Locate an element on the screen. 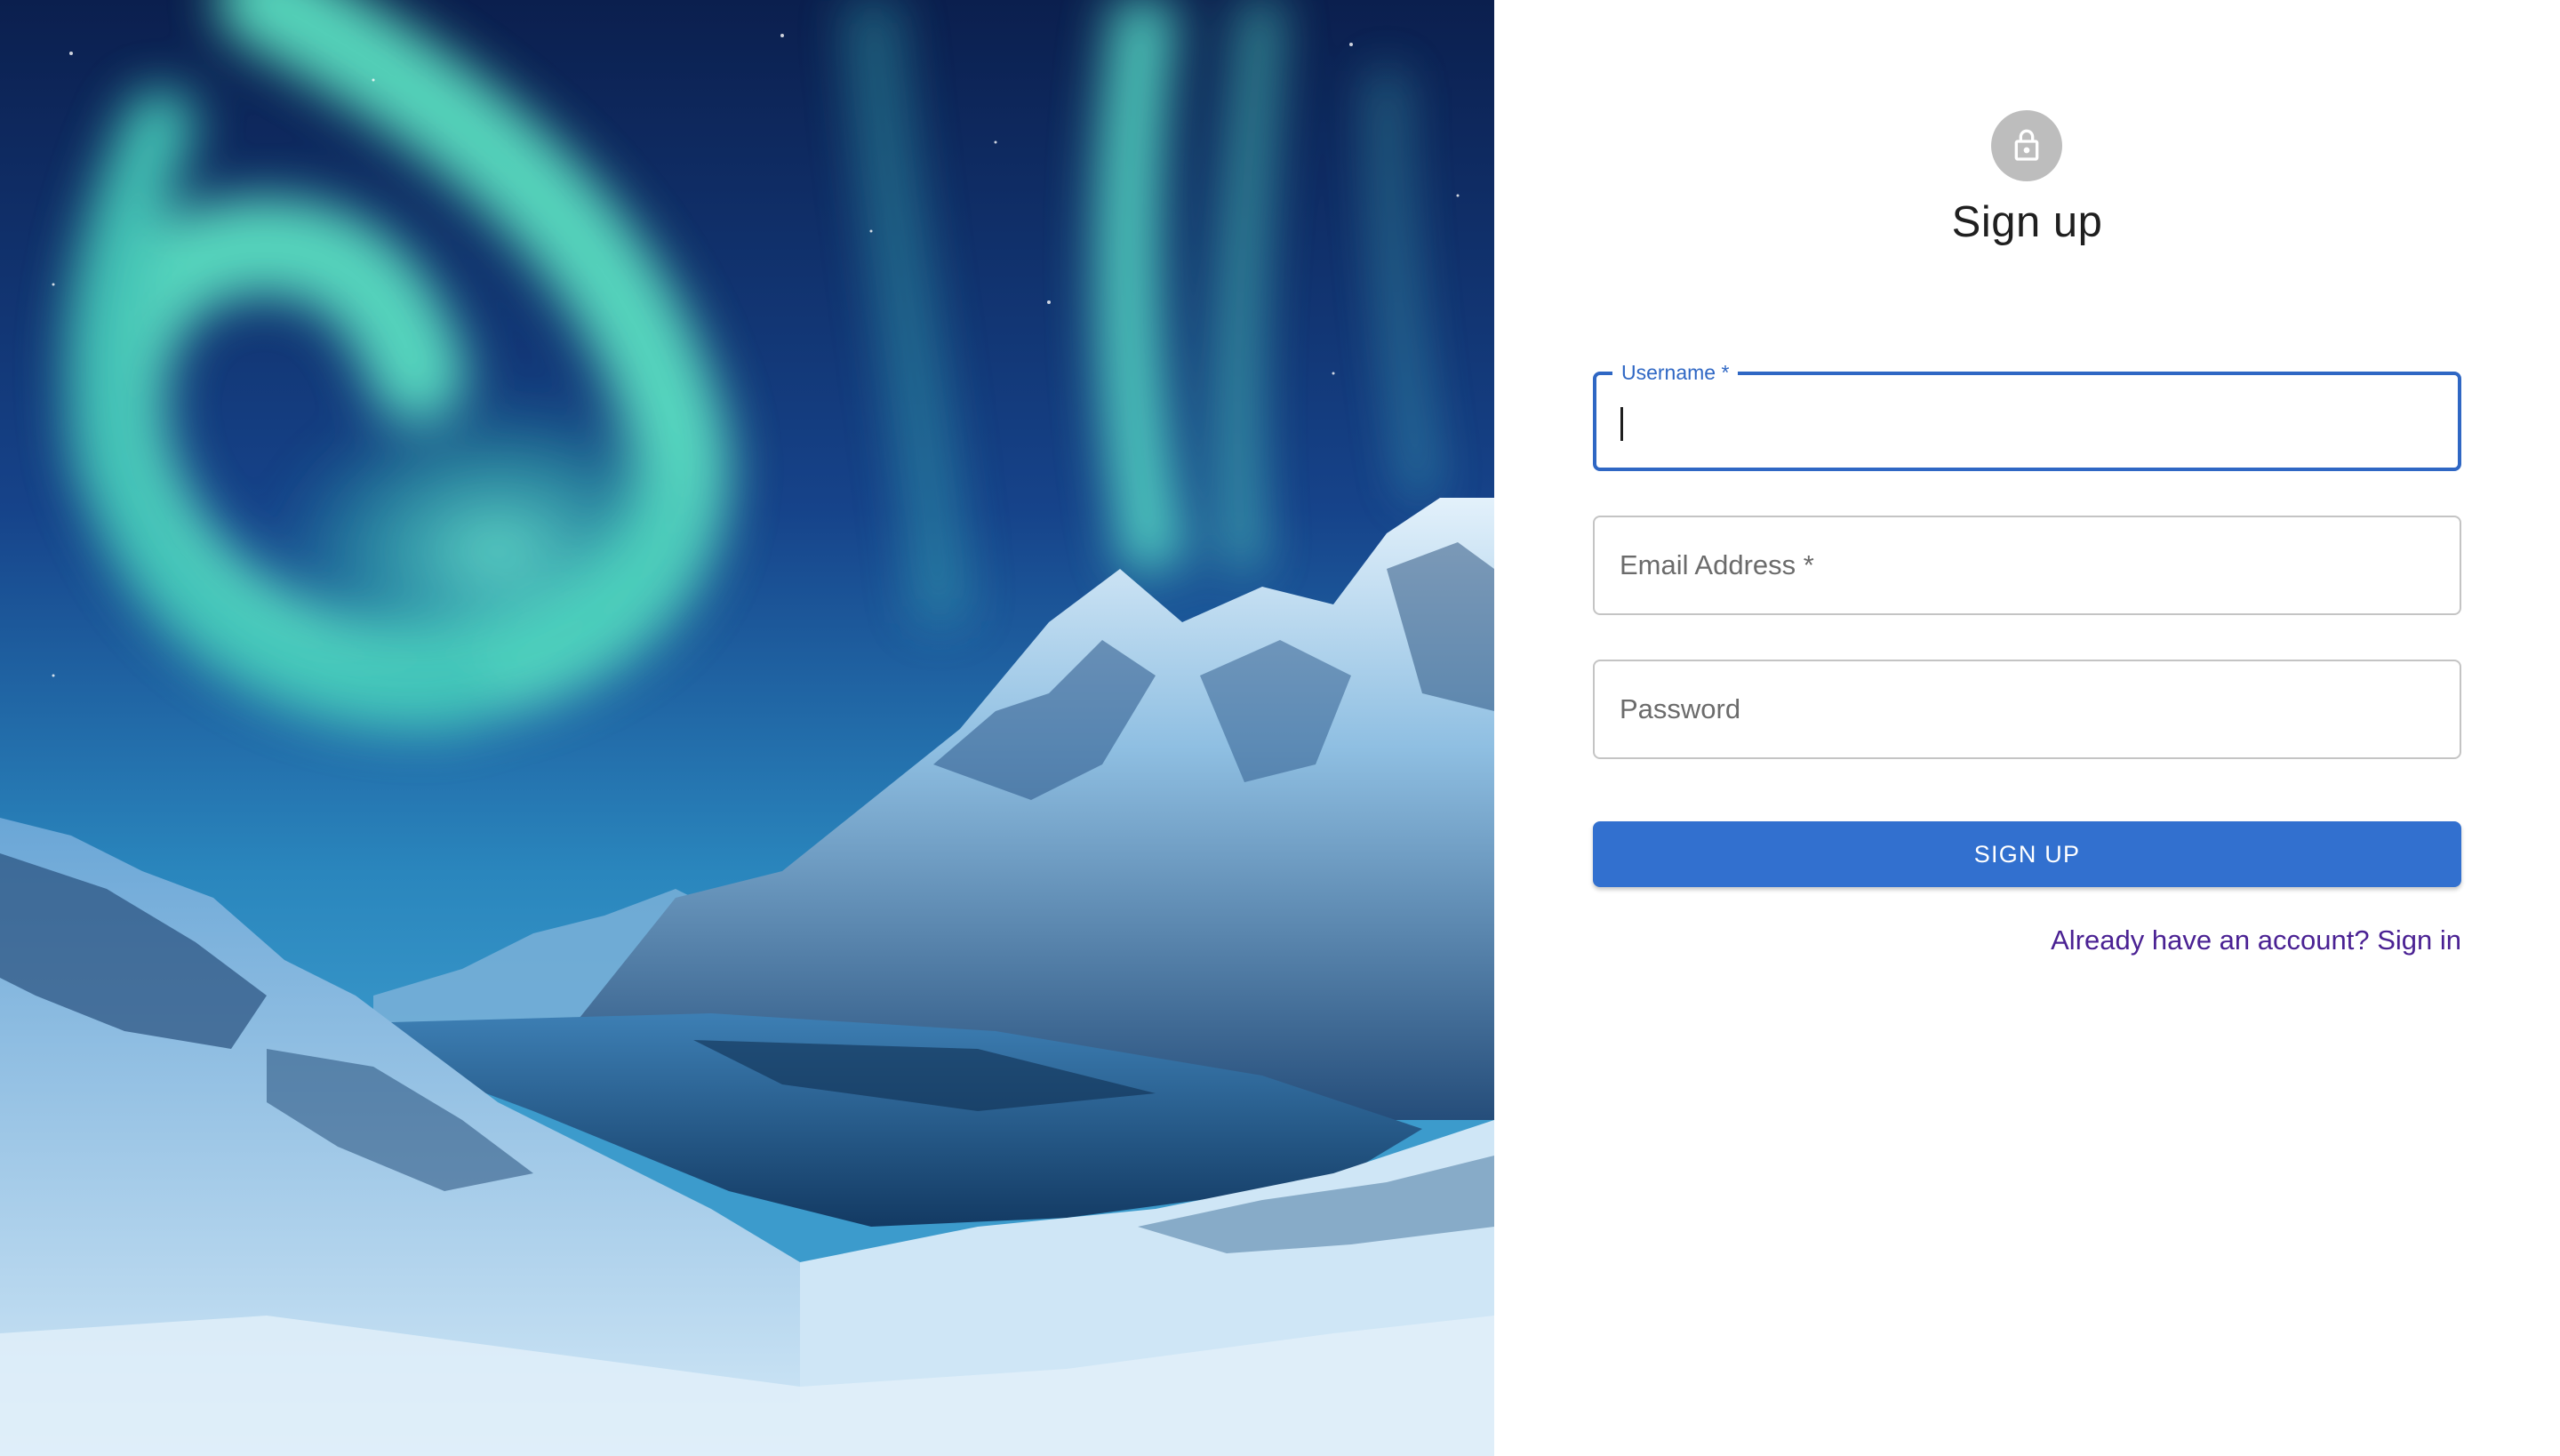 This screenshot has height=1456, width=2560. lock-icon is located at coordinates (2026, 145).